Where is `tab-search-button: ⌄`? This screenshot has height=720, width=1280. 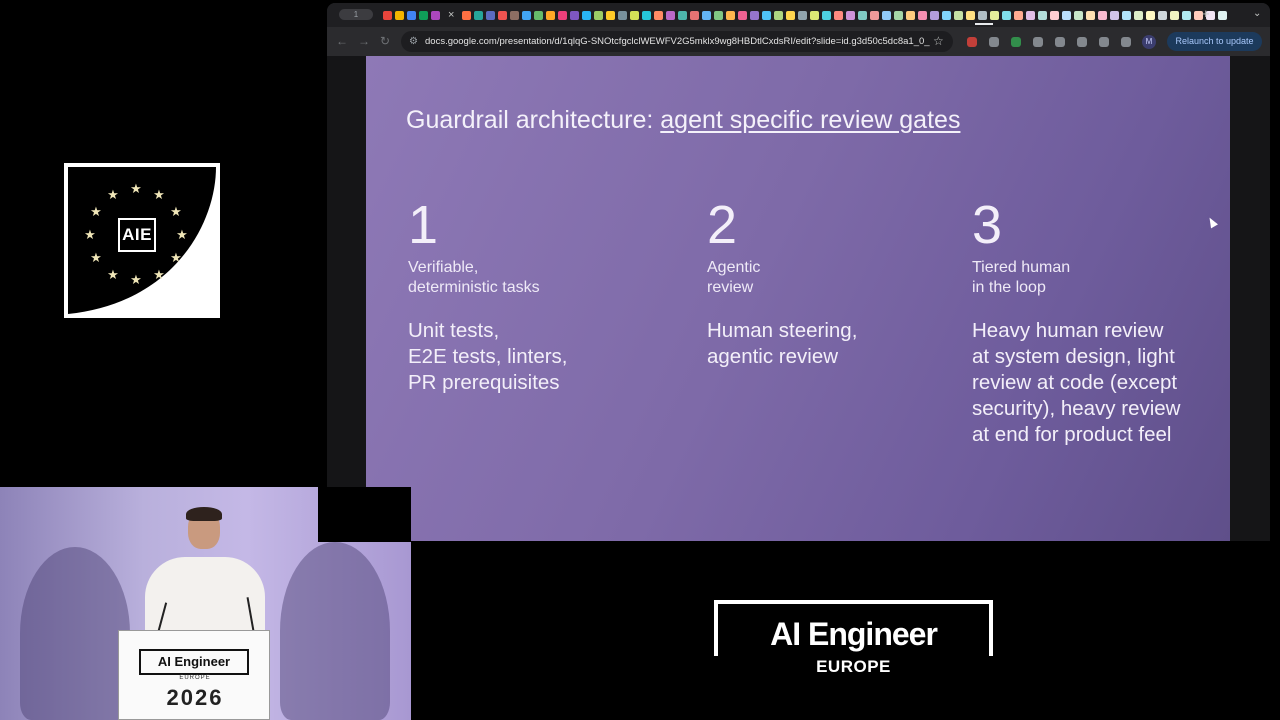 tab-search-button: ⌄ is located at coordinates (1257, 14).